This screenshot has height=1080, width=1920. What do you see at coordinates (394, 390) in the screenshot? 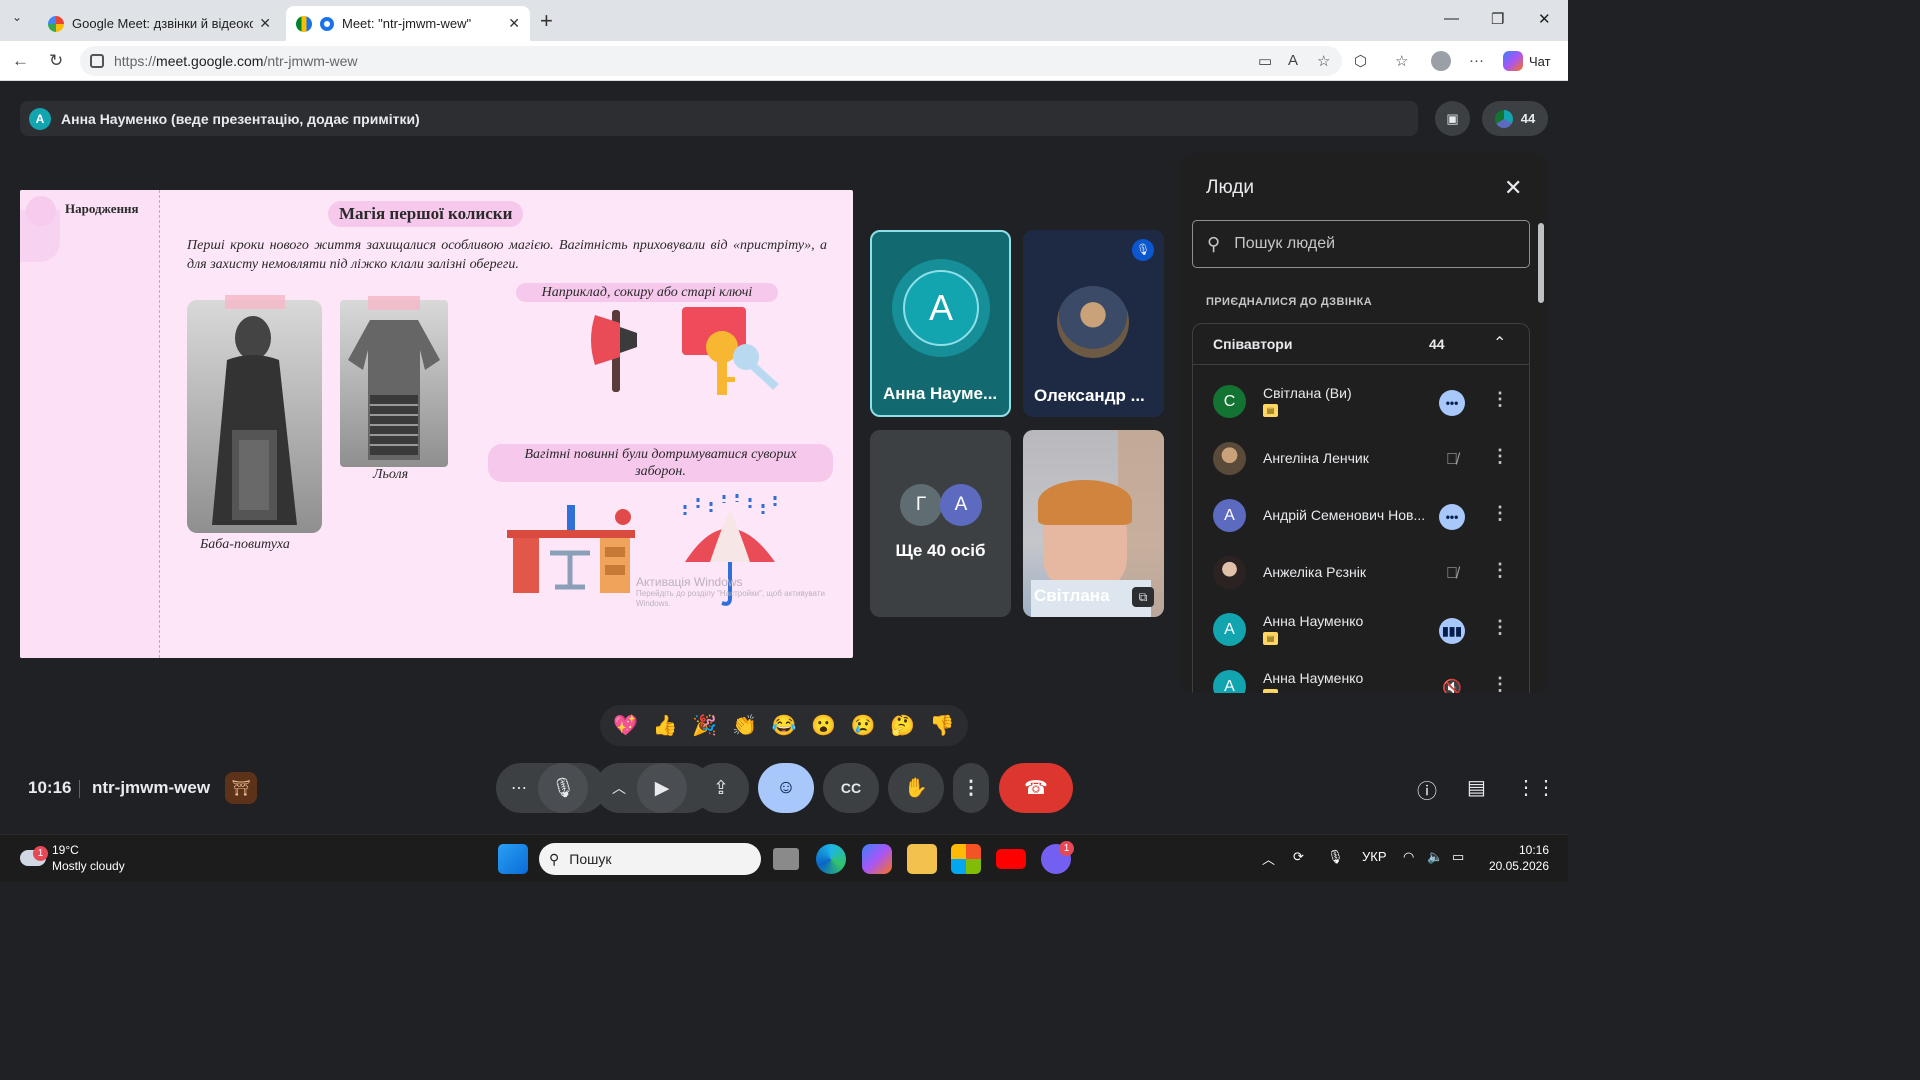
I see `embroidered-shirt-icon` at bounding box center [394, 390].